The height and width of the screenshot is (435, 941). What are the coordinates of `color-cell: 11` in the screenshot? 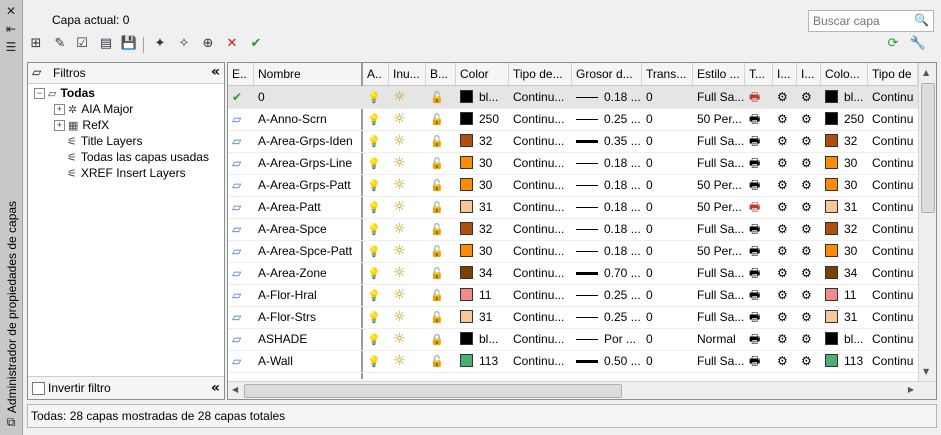 It's located at (482, 295).